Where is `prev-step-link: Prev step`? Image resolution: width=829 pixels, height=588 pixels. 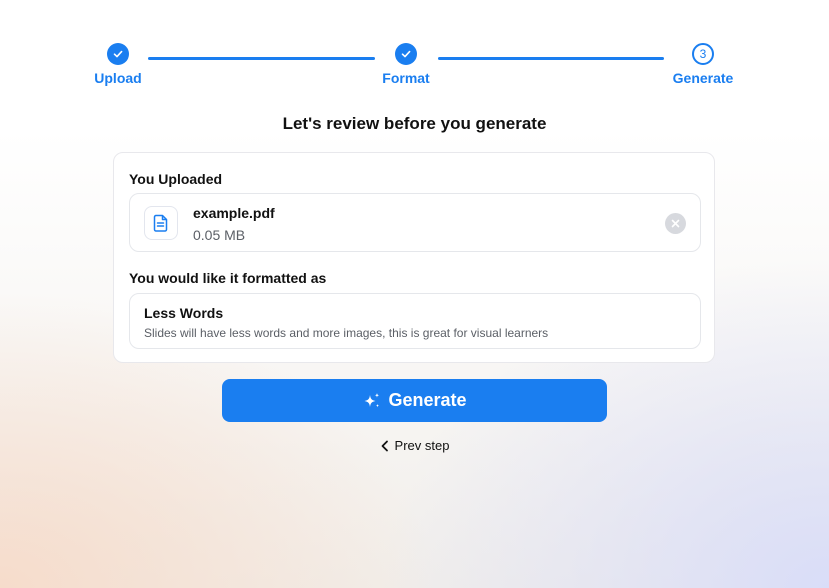 prev-step-link: Prev step is located at coordinates (414, 445).